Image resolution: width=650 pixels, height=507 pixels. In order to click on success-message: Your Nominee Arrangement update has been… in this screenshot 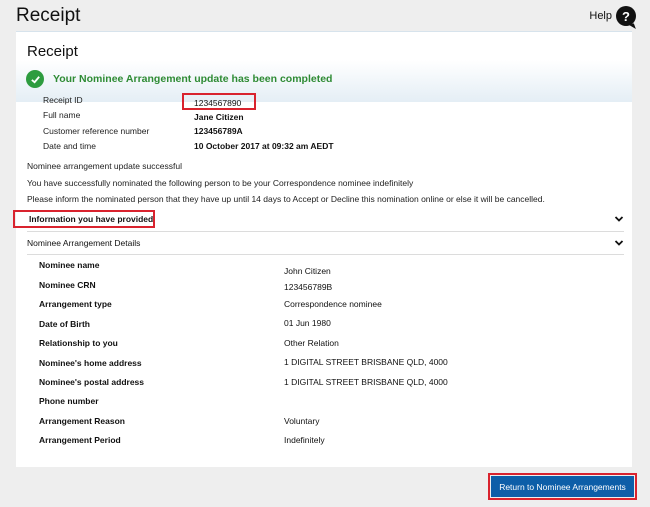, I will do `click(193, 79)`.